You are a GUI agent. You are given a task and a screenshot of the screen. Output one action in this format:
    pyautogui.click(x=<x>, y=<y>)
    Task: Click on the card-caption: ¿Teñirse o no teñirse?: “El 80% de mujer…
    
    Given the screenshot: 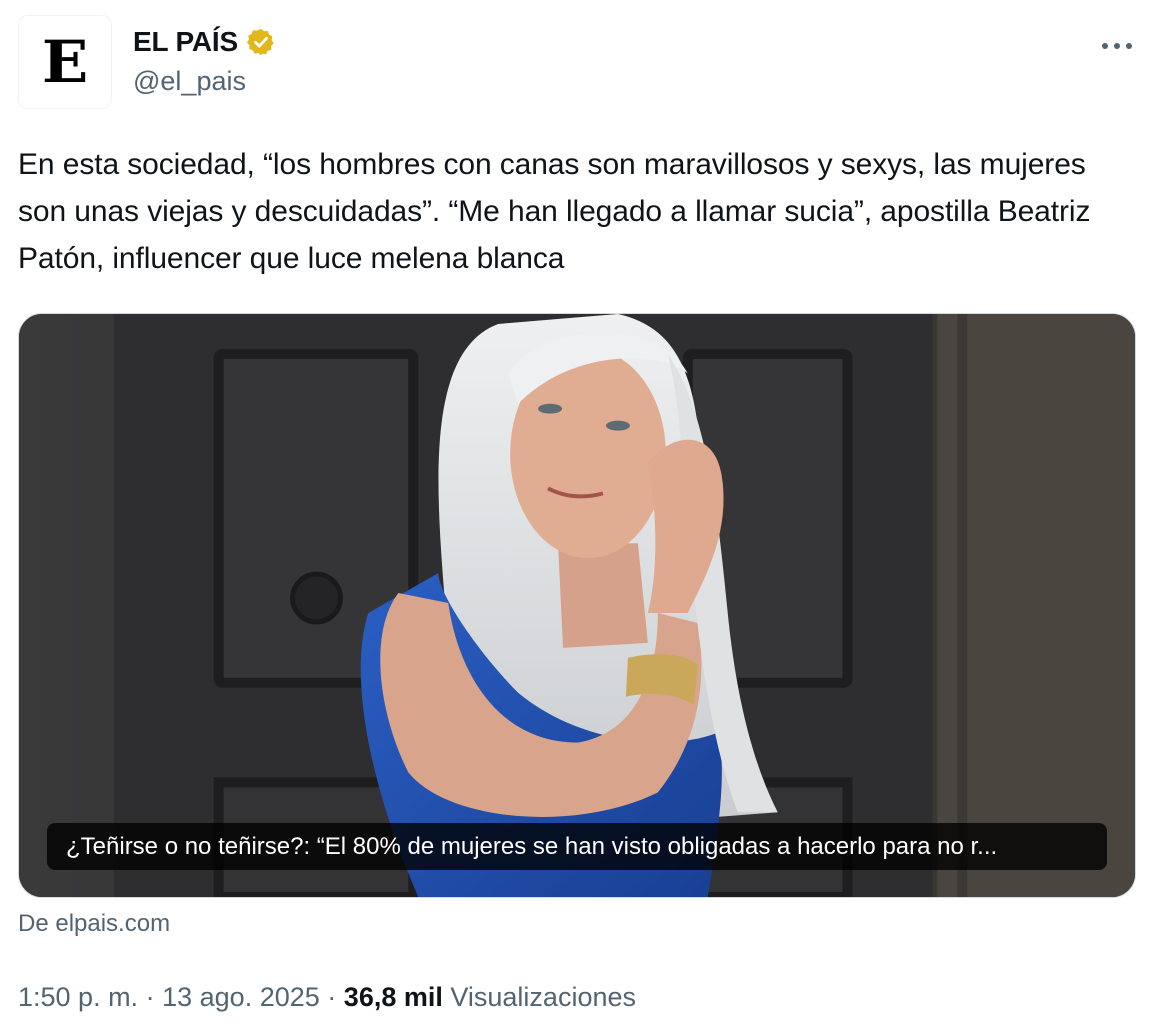 What is the action you would take?
    pyautogui.click(x=577, y=846)
    